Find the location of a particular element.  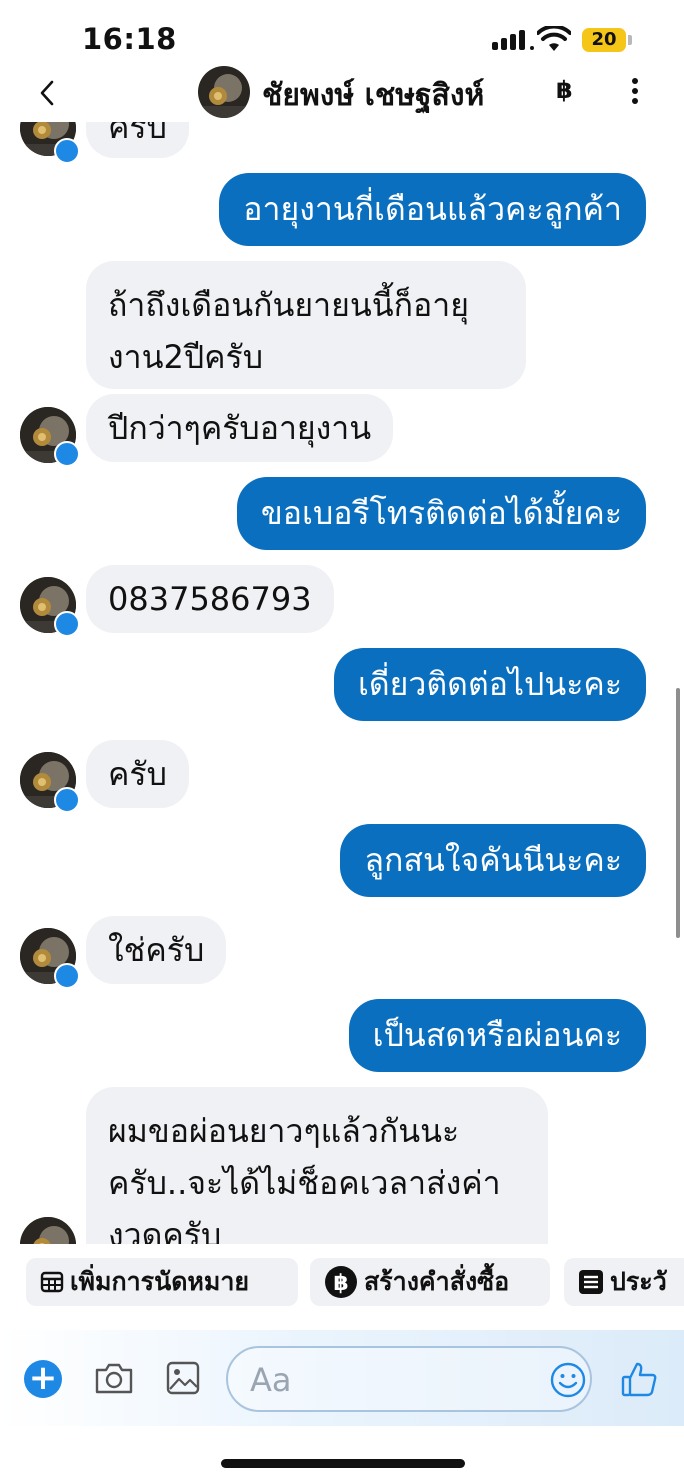

message-bubble-incoming: ใช่ครับ is located at coordinates (156, 950).